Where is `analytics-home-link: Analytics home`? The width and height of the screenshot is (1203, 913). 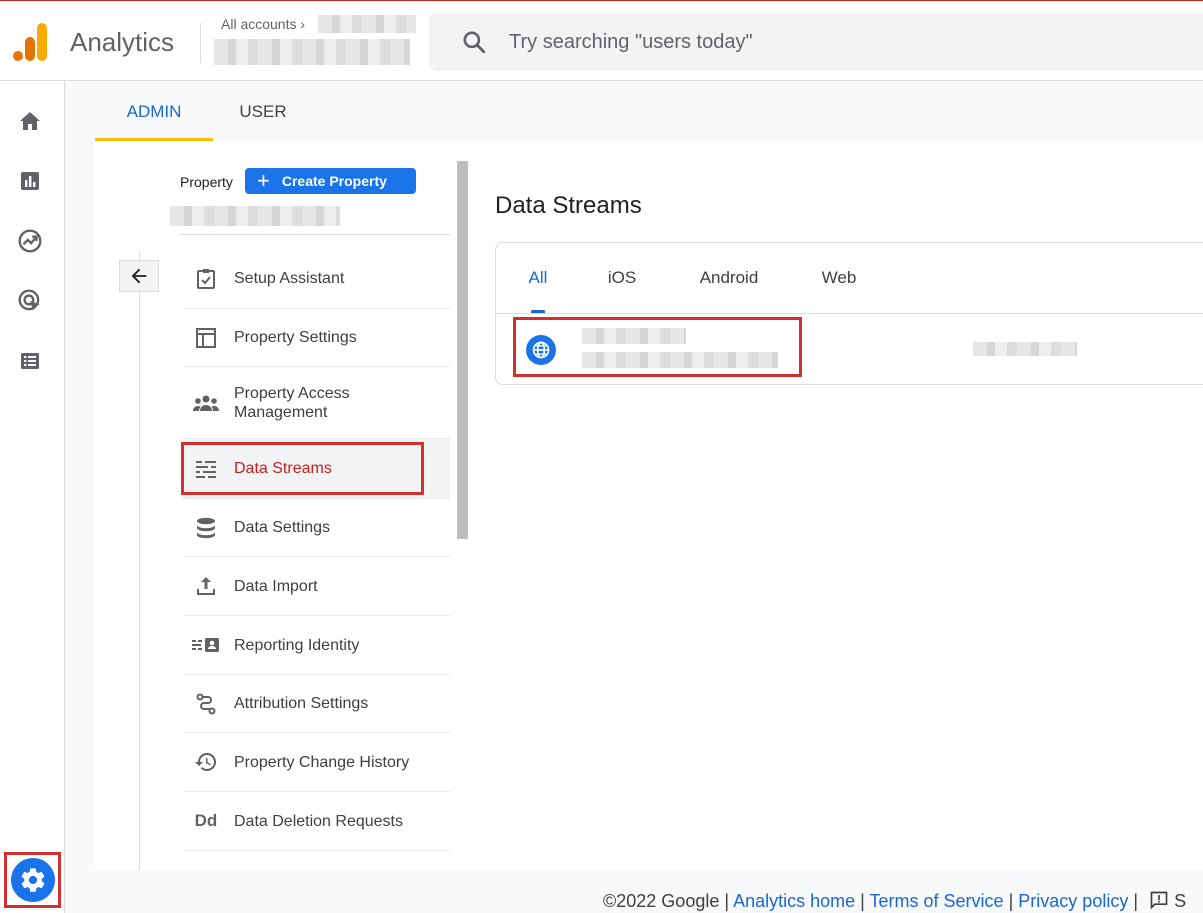 analytics-home-link: Analytics home is located at coordinates (794, 901).